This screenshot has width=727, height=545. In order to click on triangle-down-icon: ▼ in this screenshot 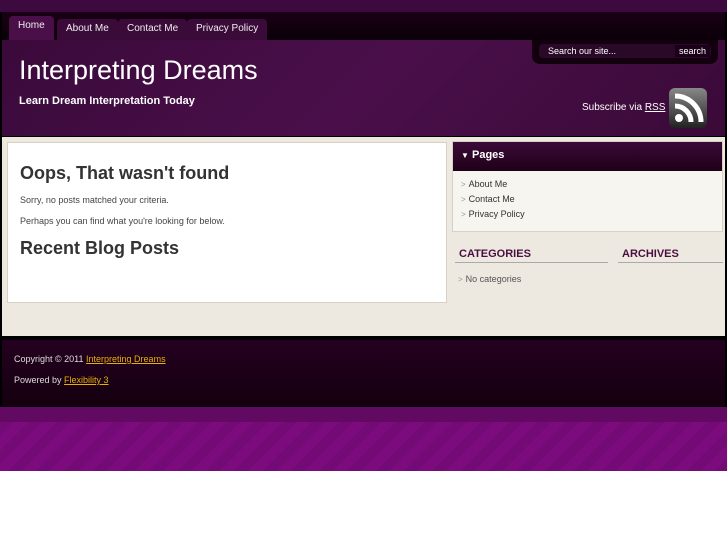, I will do `click(465, 155)`.